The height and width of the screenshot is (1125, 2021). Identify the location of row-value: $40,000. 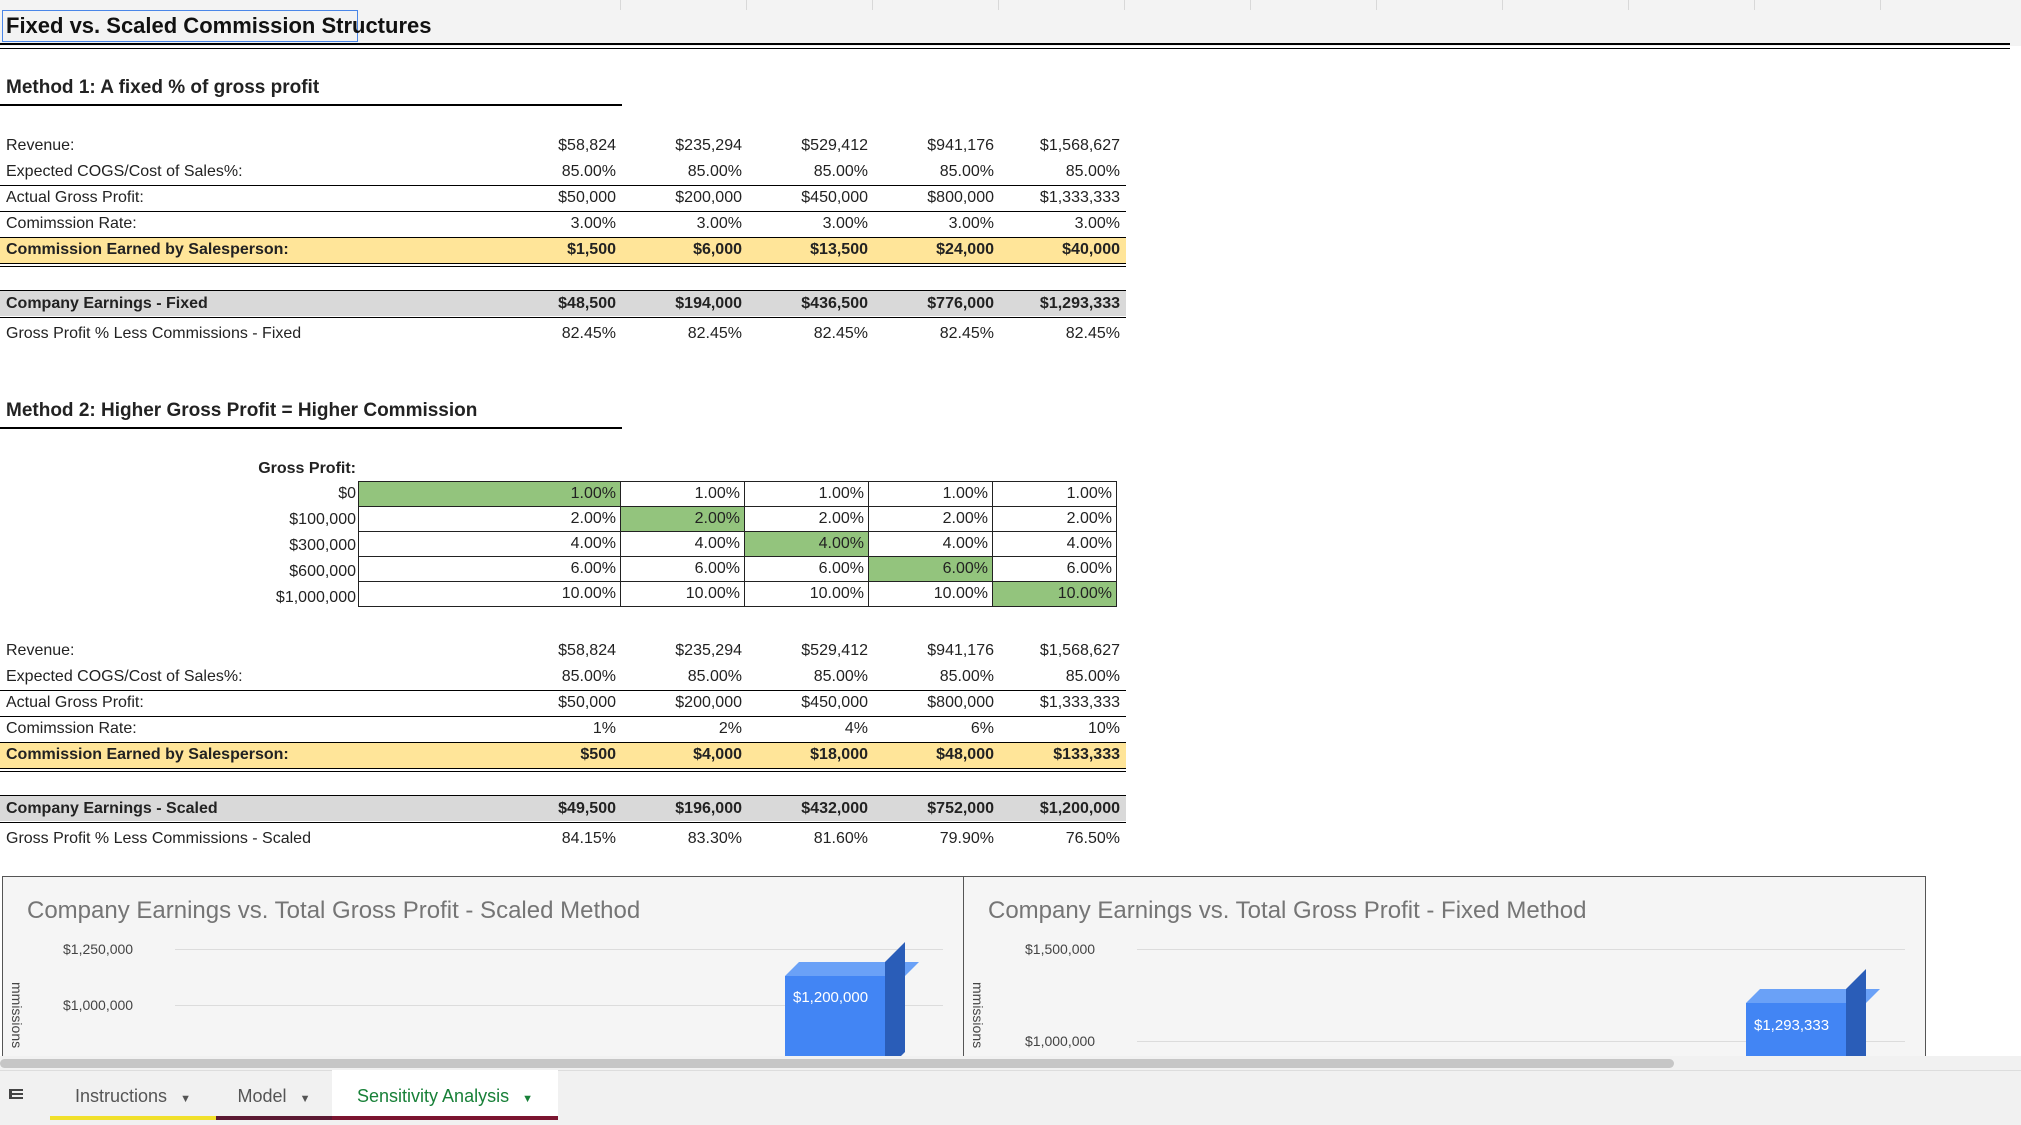
(1055, 250).